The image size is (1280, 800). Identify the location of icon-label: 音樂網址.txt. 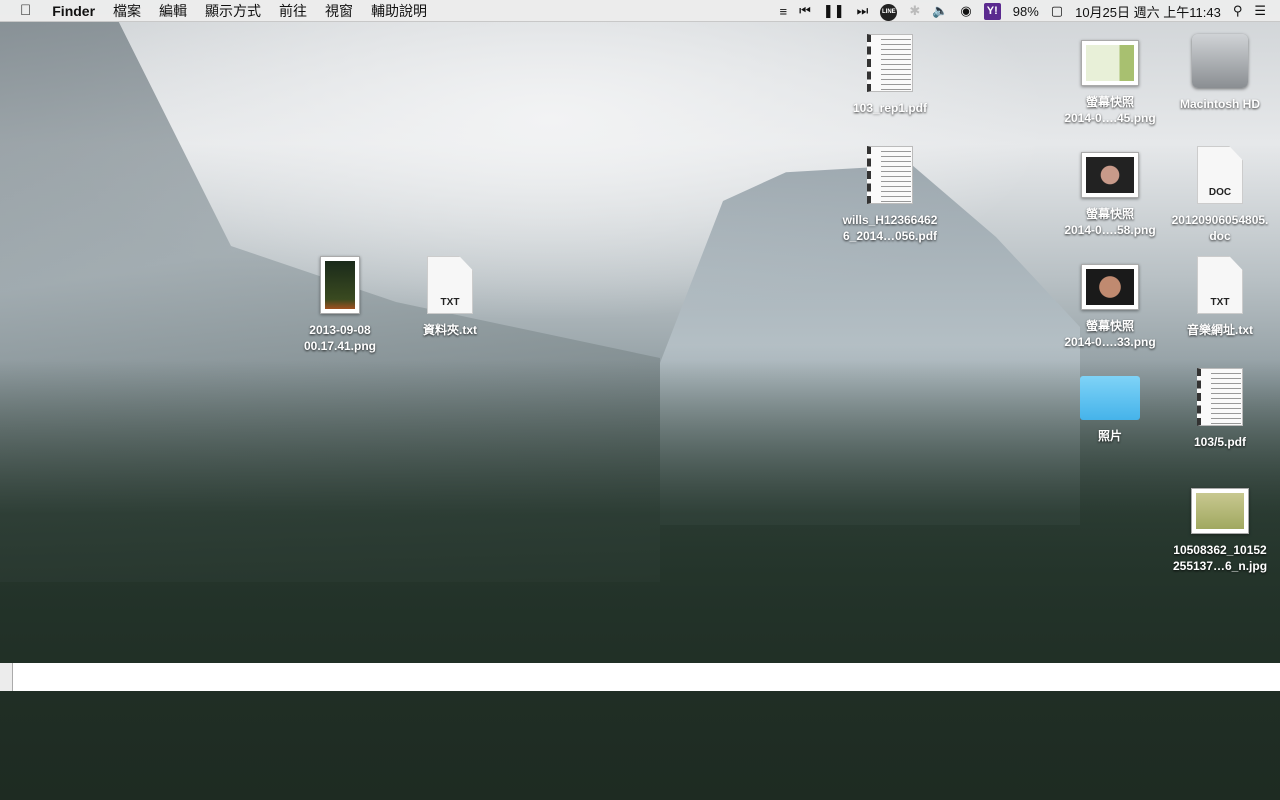
(1219, 330).